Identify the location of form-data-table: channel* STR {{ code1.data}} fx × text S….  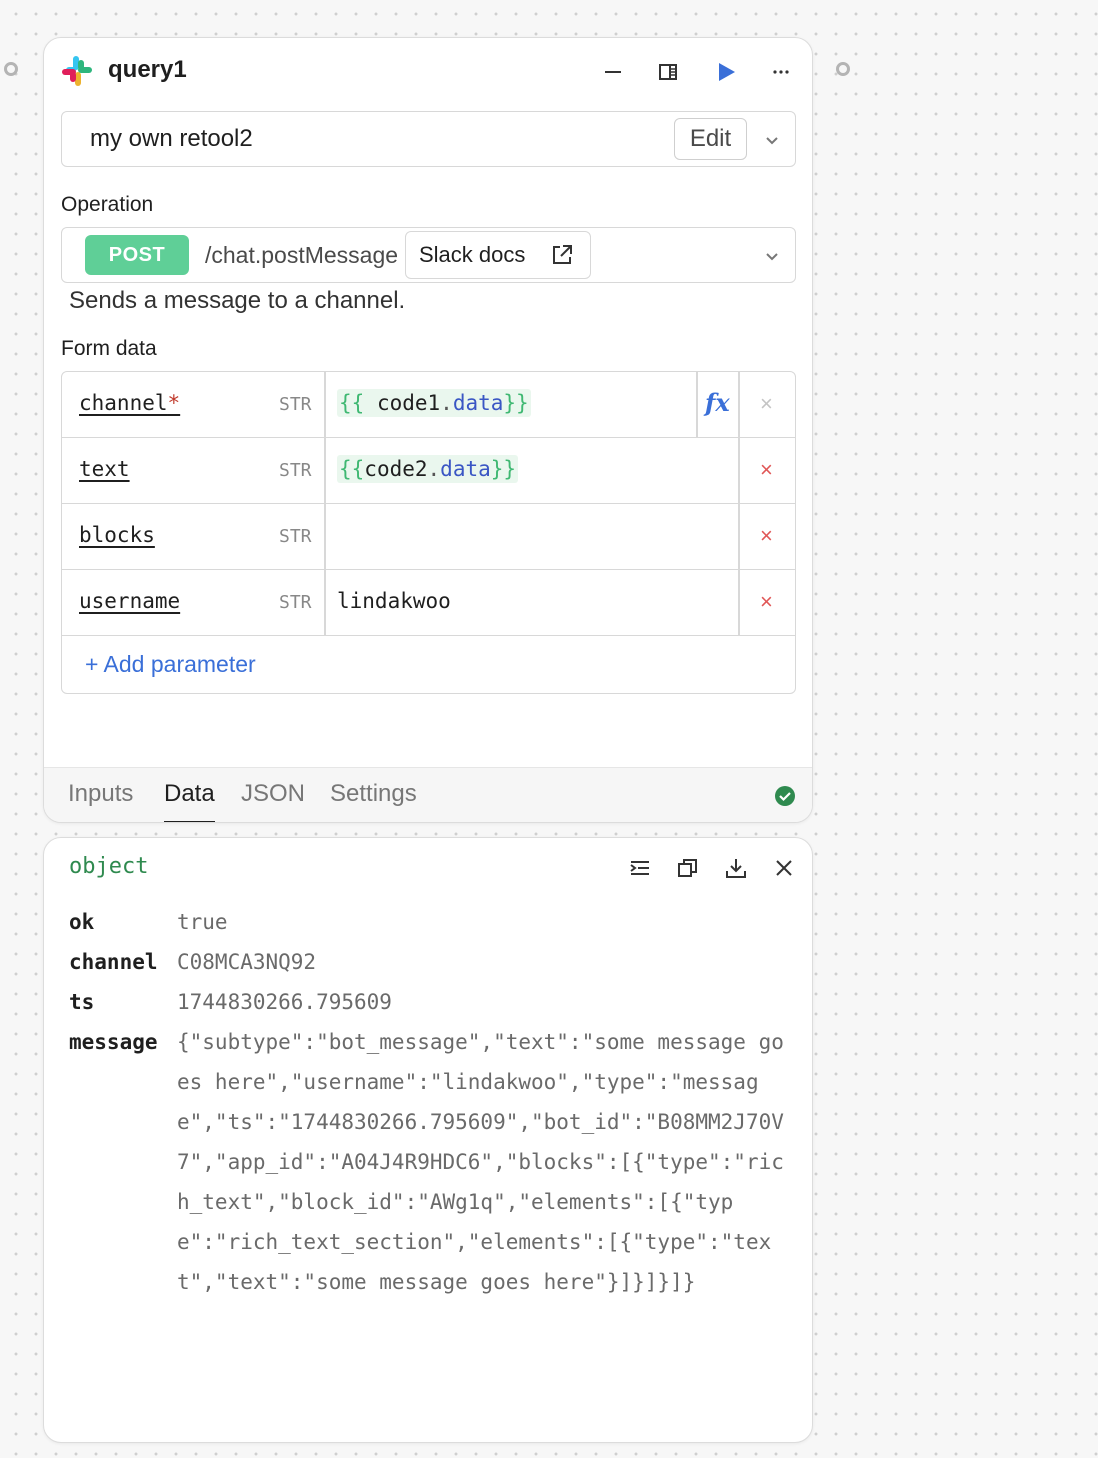
(428, 532).